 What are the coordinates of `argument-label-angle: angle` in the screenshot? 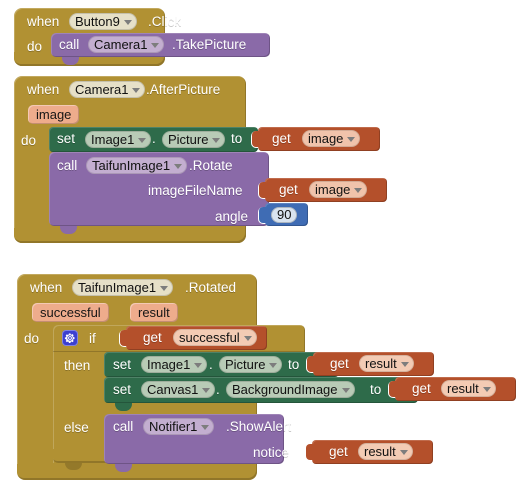 It's located at (232, 216).